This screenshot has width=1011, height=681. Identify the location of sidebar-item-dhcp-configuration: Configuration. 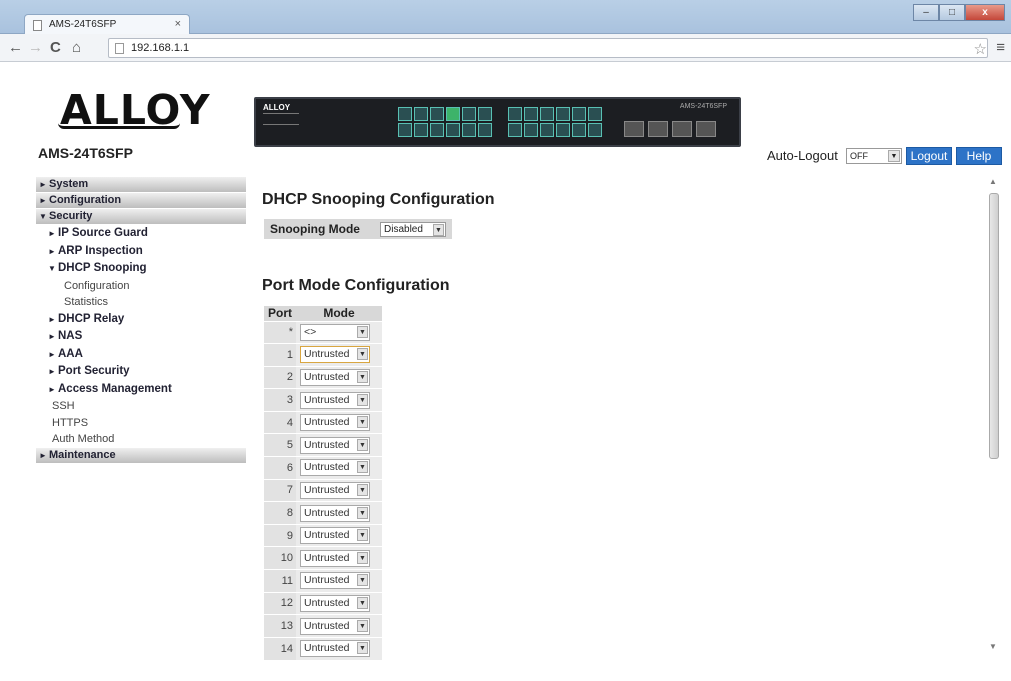
(141, 286).